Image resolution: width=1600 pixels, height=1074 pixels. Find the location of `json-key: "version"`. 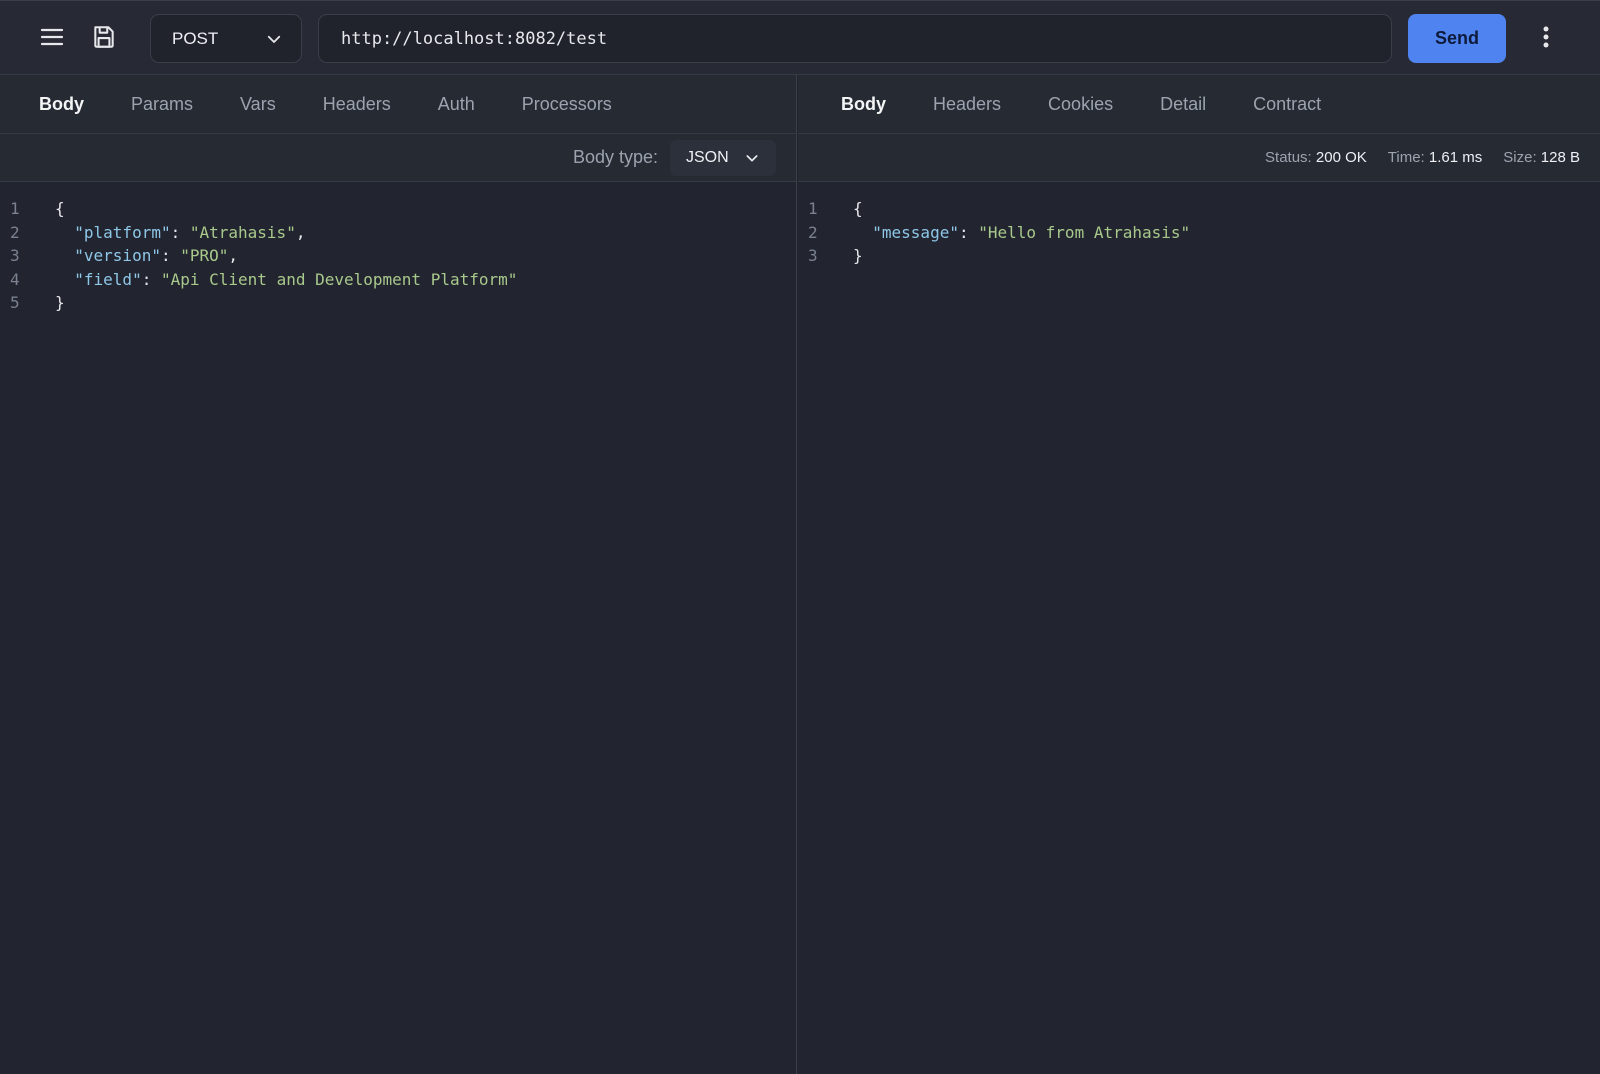

json-key: "version" is located at coordinates (117, 256).